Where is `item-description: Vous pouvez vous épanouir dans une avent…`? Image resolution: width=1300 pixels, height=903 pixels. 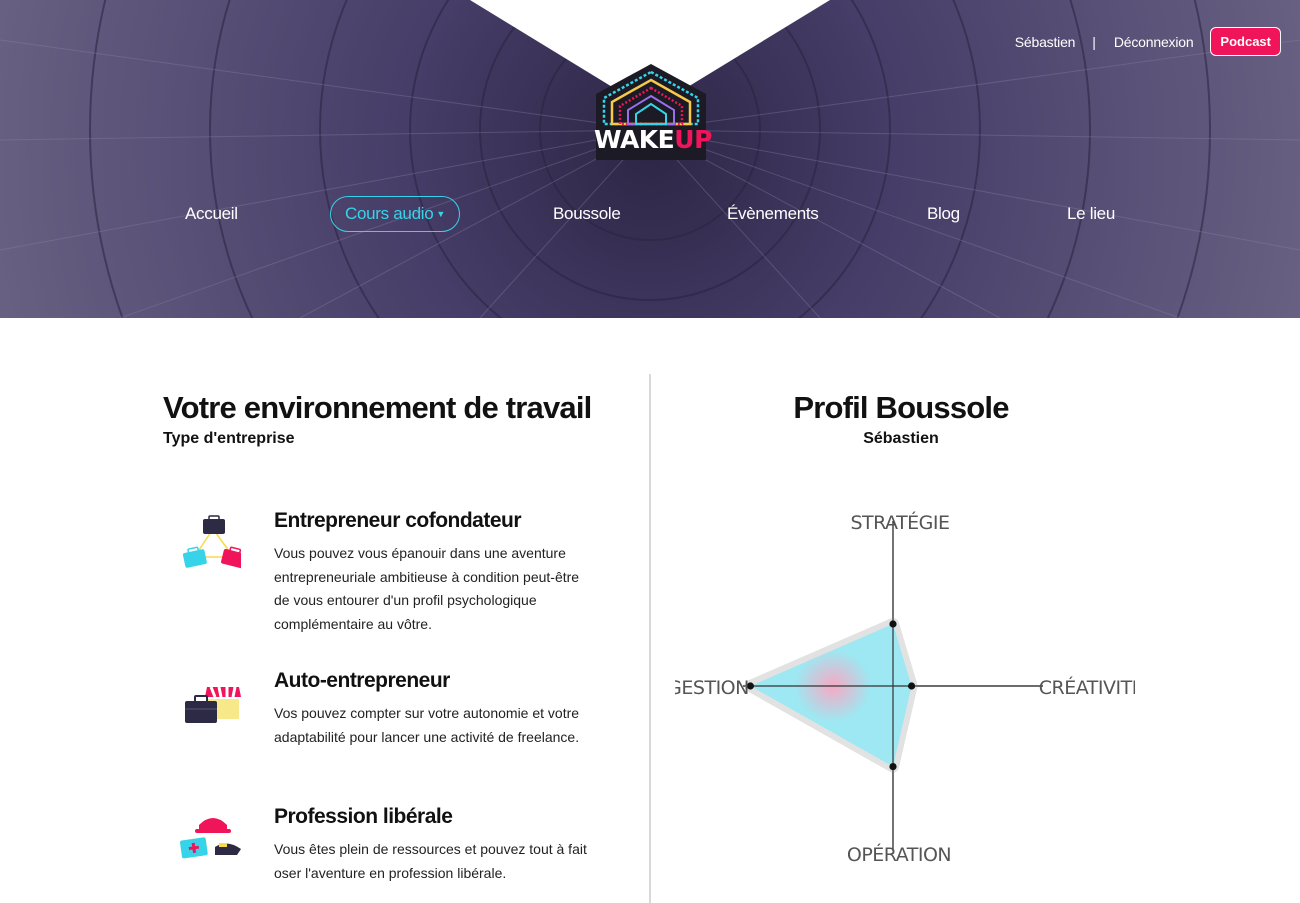 item-description: Vous pouvez vous épanouir dans une avent… is located at coordinates (427, 588).